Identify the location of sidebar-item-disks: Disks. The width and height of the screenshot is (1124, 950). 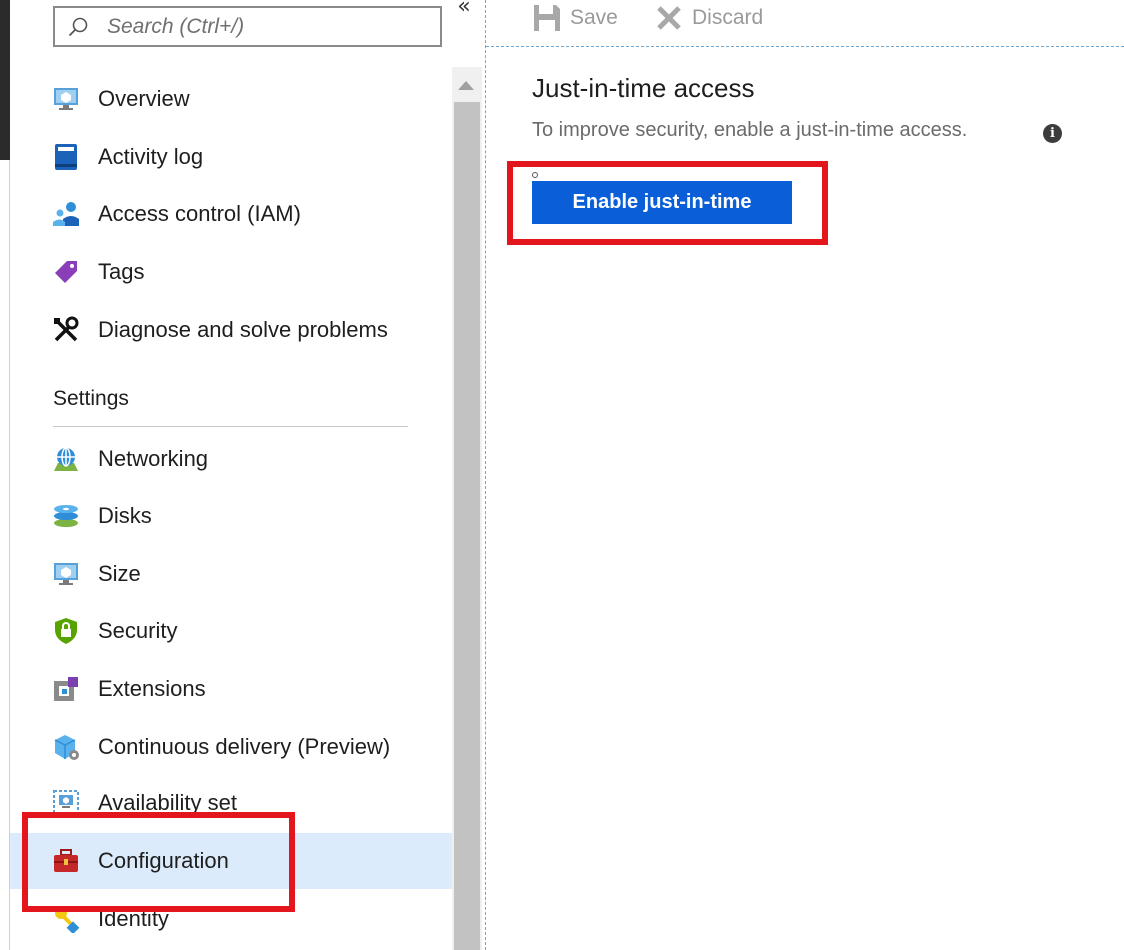
(231, 516).